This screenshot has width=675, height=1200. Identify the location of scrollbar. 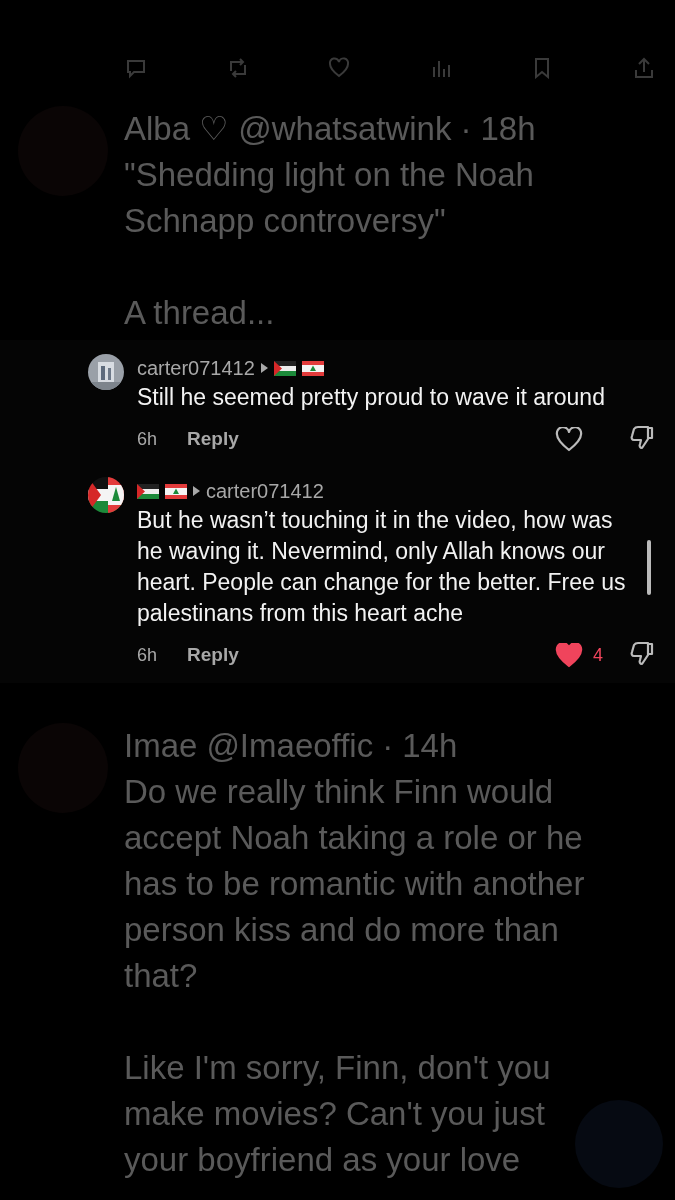
(649, 567).